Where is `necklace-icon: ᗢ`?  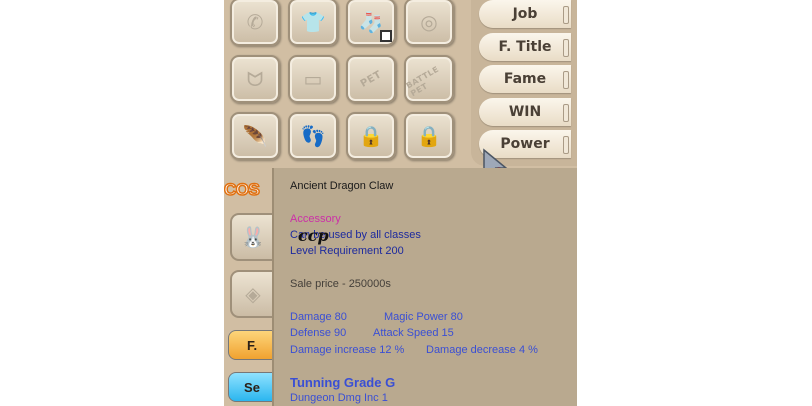
necklace-icon: ᗢ is located at coordinates (255, 79).